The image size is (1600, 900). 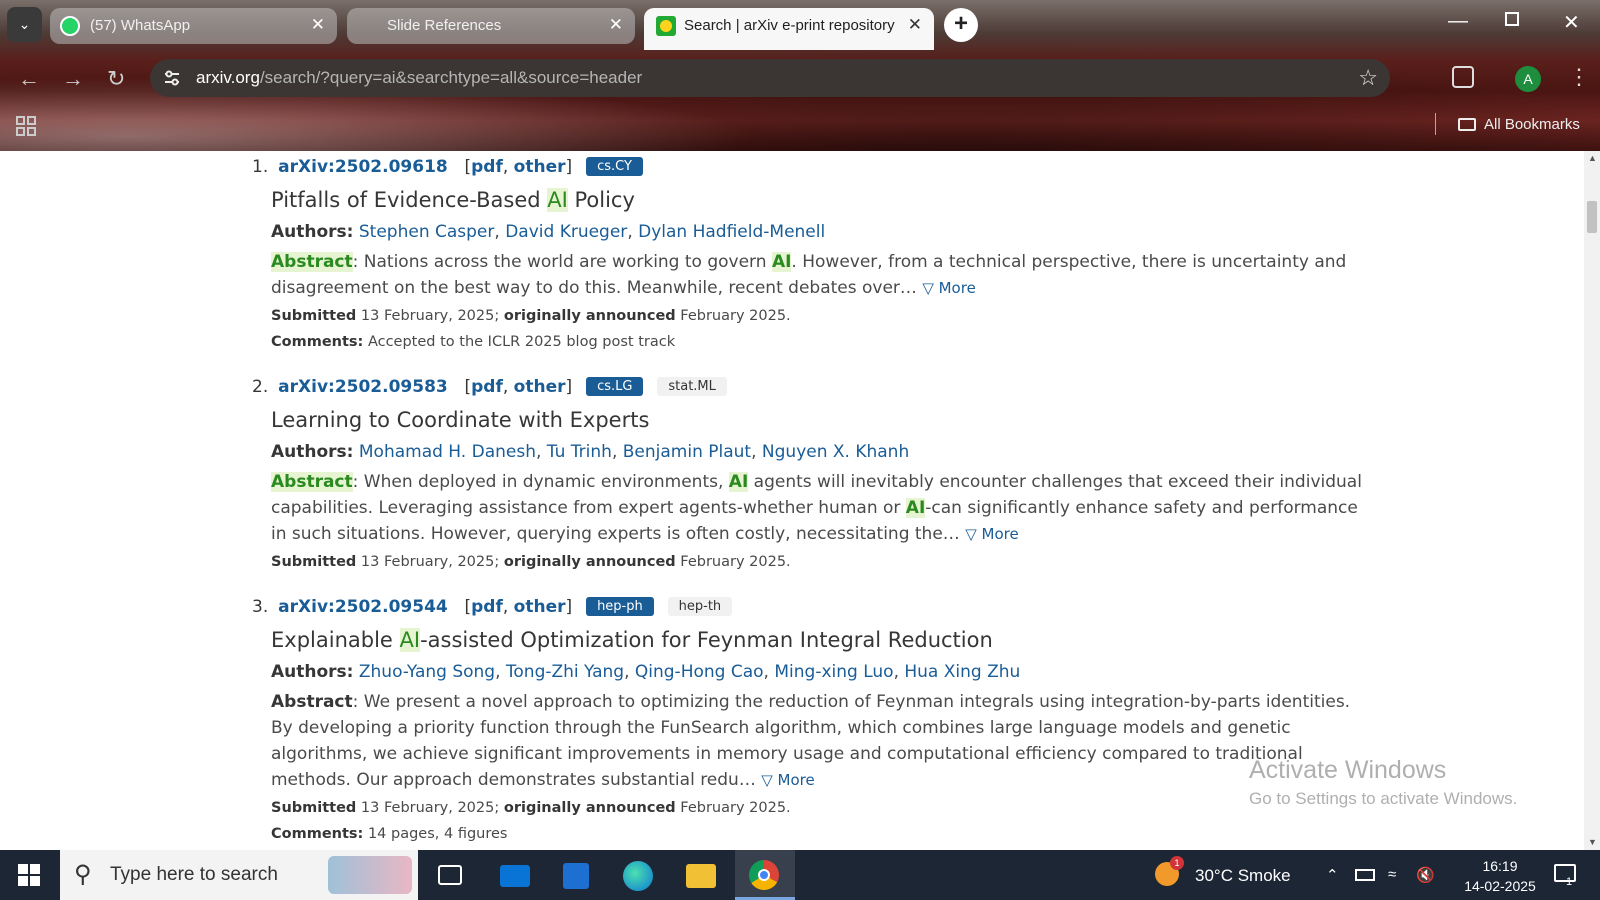 I want to click on restore-icon, so click(x=1512, y=19).